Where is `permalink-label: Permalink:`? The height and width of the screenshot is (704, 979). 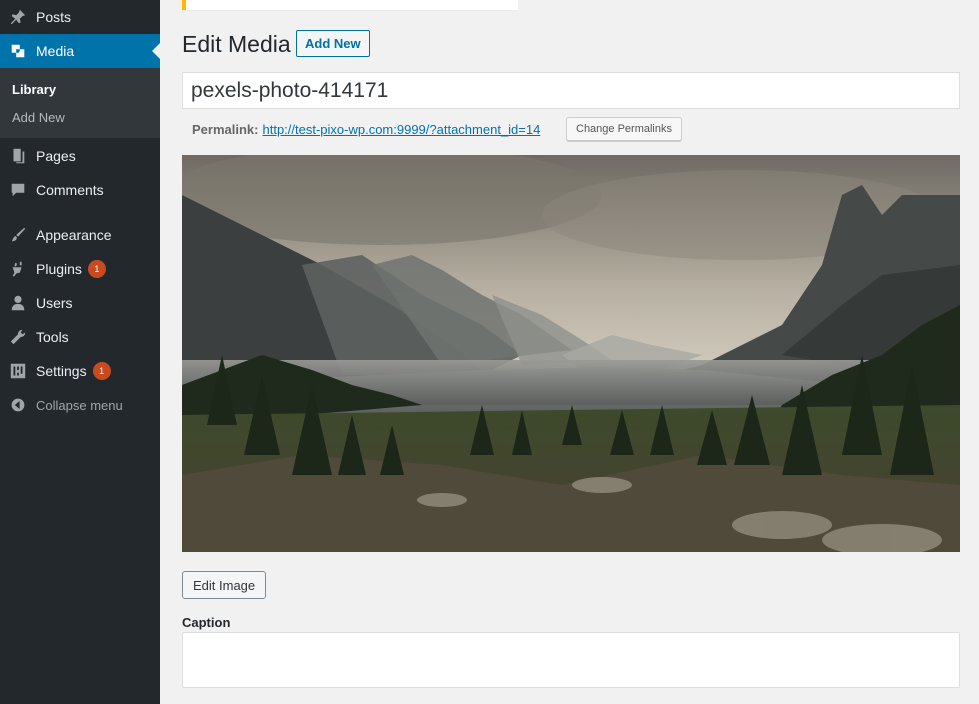 permalink-label: Permalink: is located at coordinates (225, 129).